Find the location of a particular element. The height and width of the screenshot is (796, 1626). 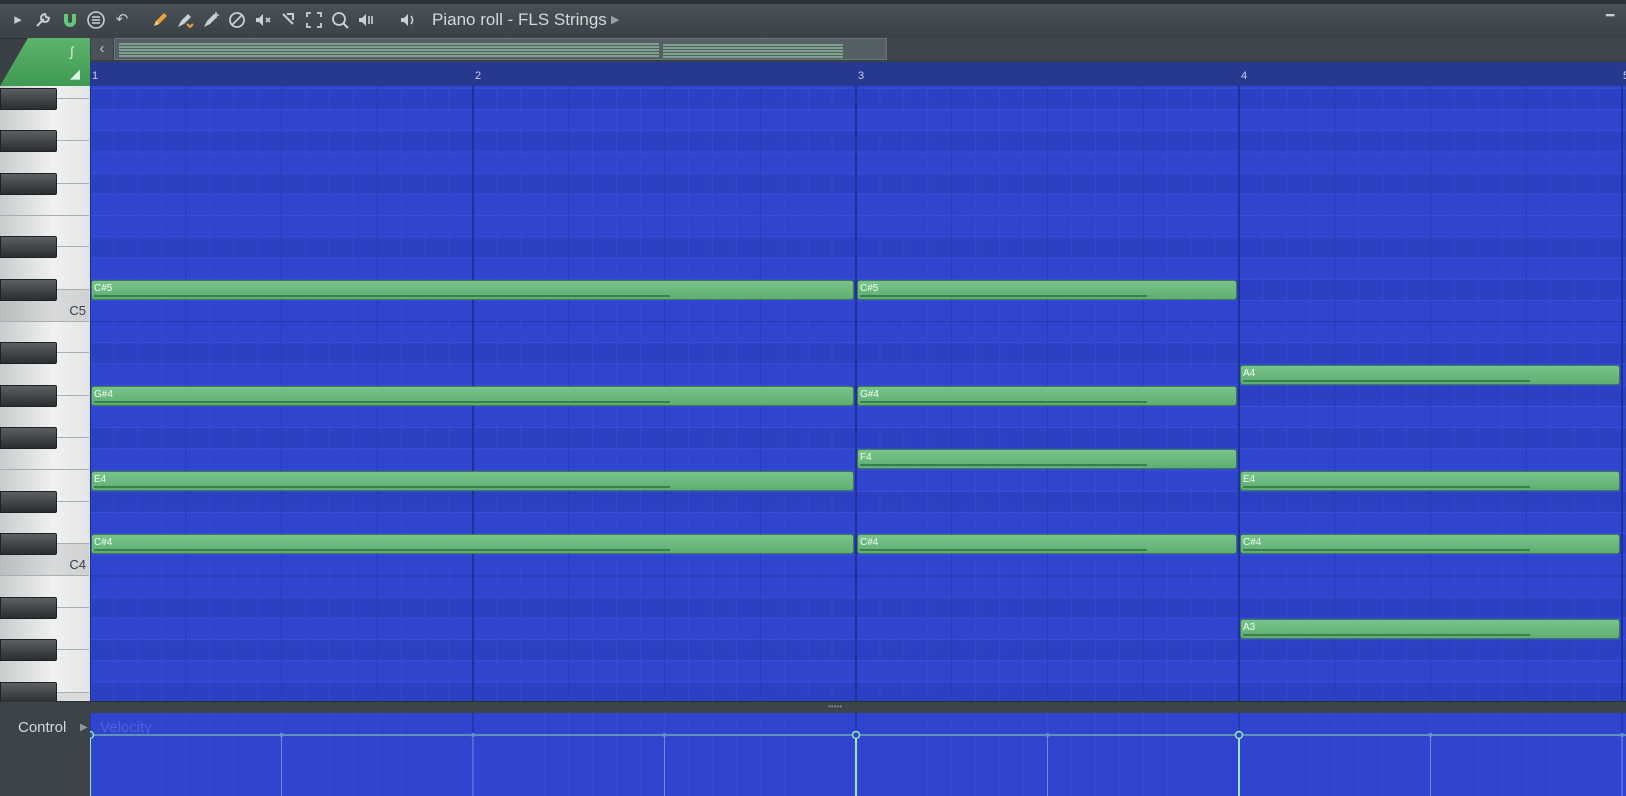

velocity-label: Velocity is located at coordinates (126, 727).